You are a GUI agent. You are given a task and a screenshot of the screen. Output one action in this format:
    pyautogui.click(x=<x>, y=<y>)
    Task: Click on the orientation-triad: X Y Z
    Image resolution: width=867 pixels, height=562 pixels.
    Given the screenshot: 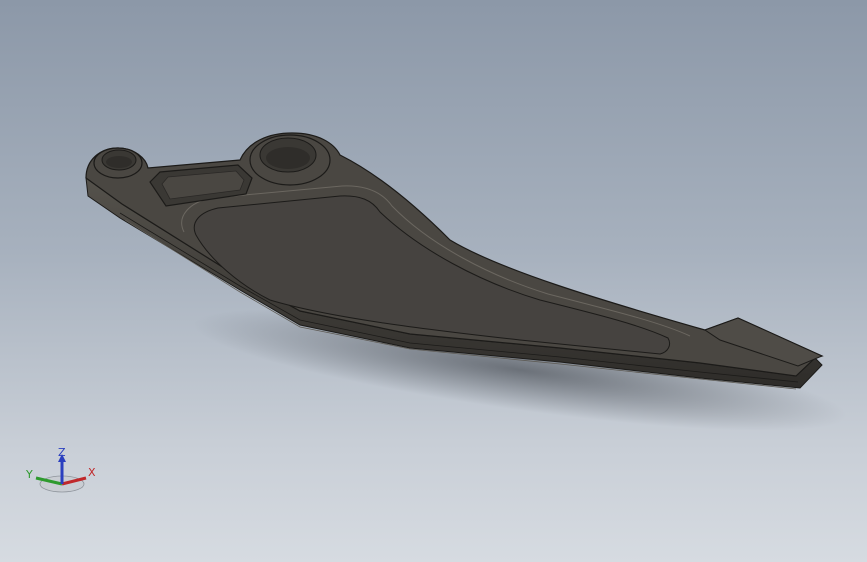 What is the action you would take?
    pyautogui.click(x=62, y=478)
    